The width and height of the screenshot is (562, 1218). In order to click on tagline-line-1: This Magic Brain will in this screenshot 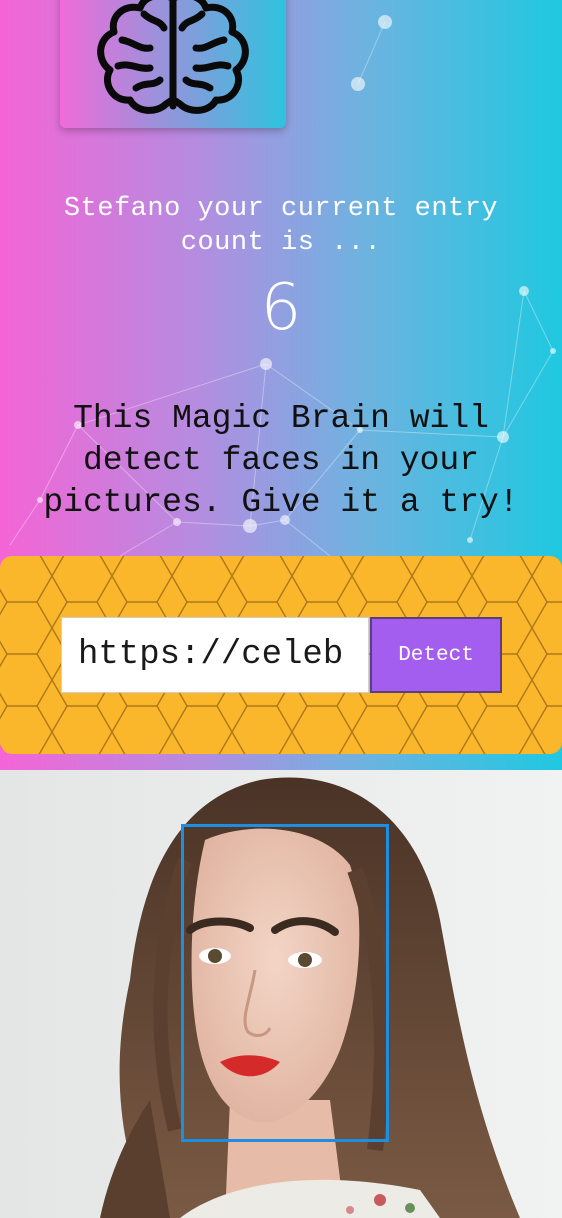, I will do `click(281, 418)`.